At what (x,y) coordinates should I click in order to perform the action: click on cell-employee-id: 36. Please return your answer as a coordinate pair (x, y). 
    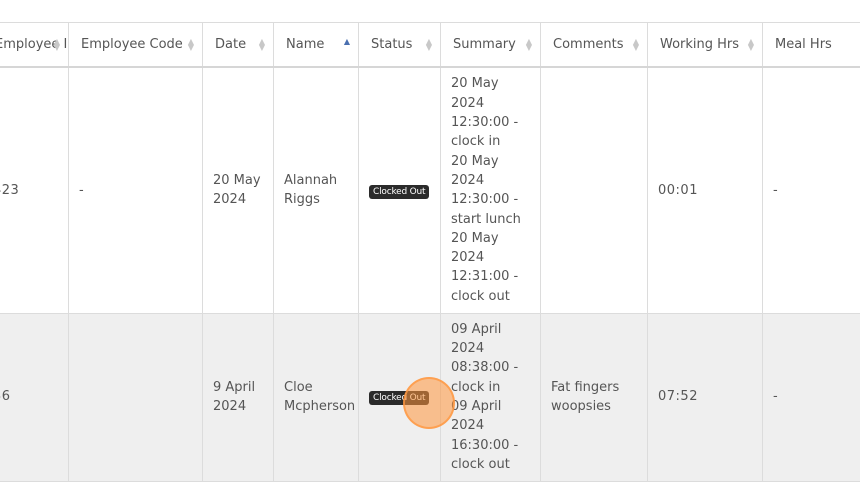
    Looking at the image, I should click on (34, 397).